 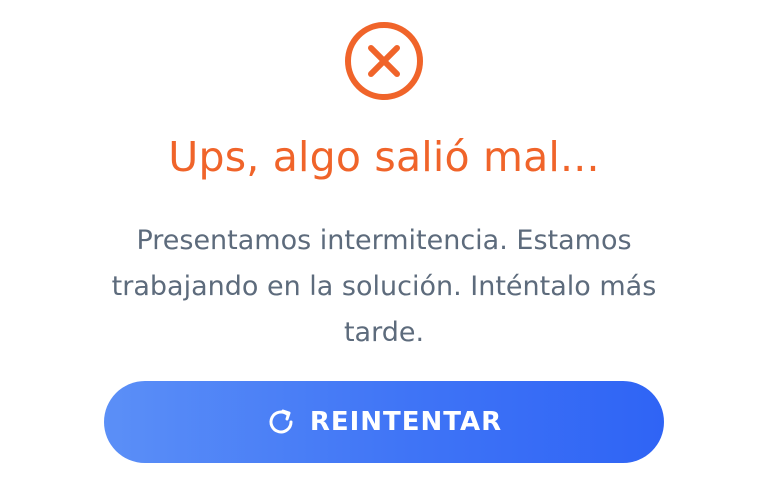 I want to click on retry-button-label: REINTENTAR, so click(x=406, y=422).